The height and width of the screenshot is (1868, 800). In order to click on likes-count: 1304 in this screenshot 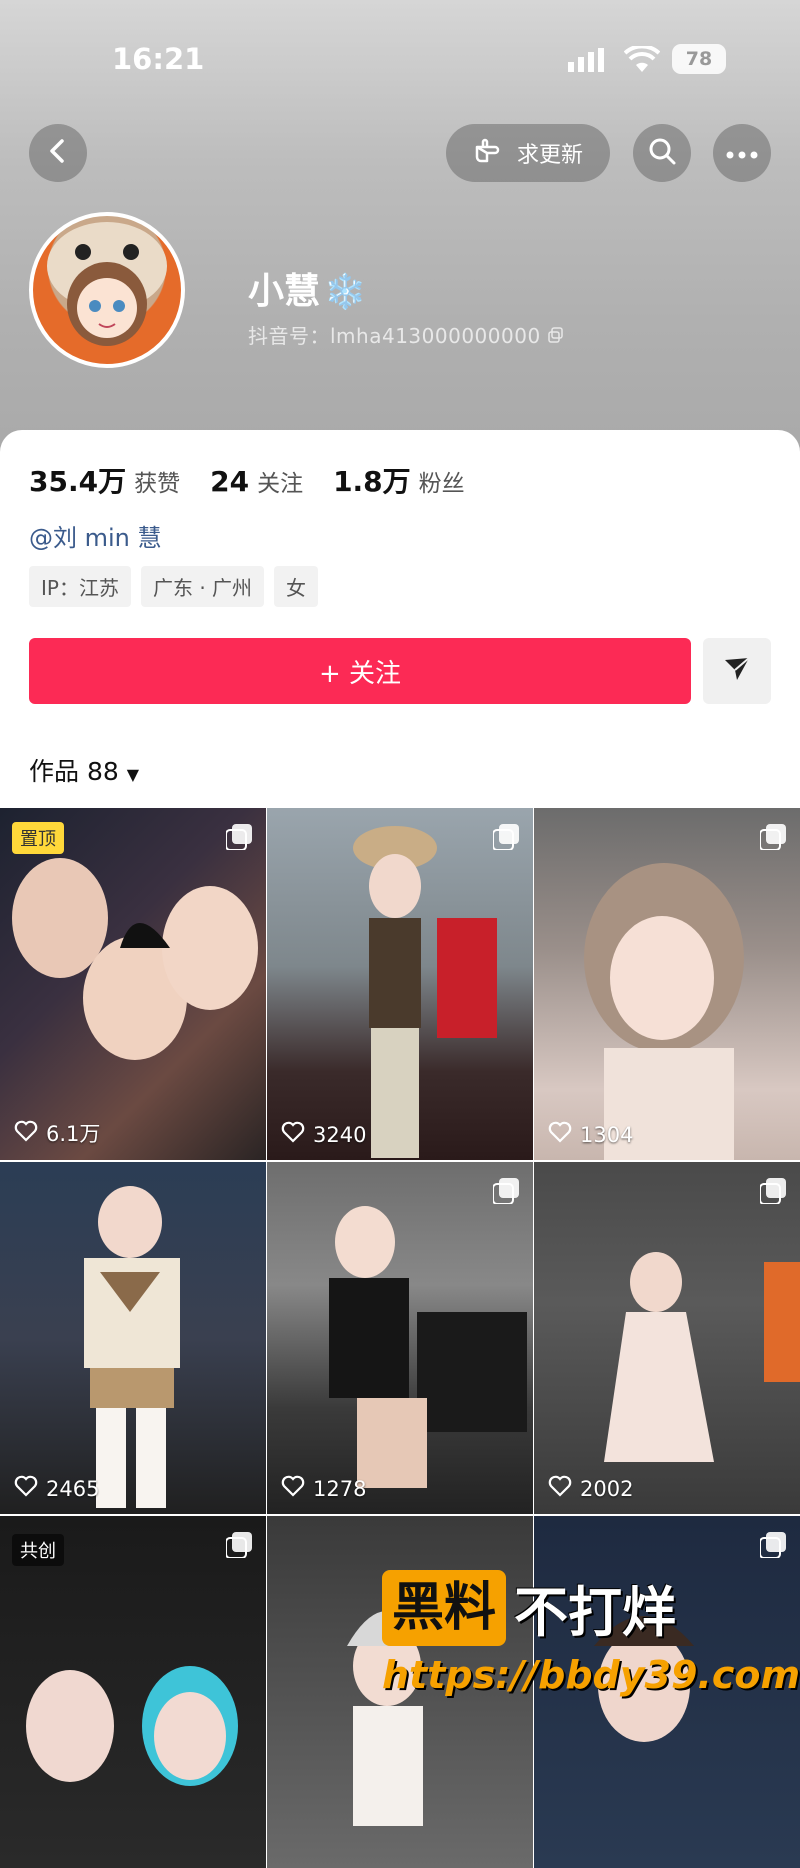, I will do `click(607, 1134)`.